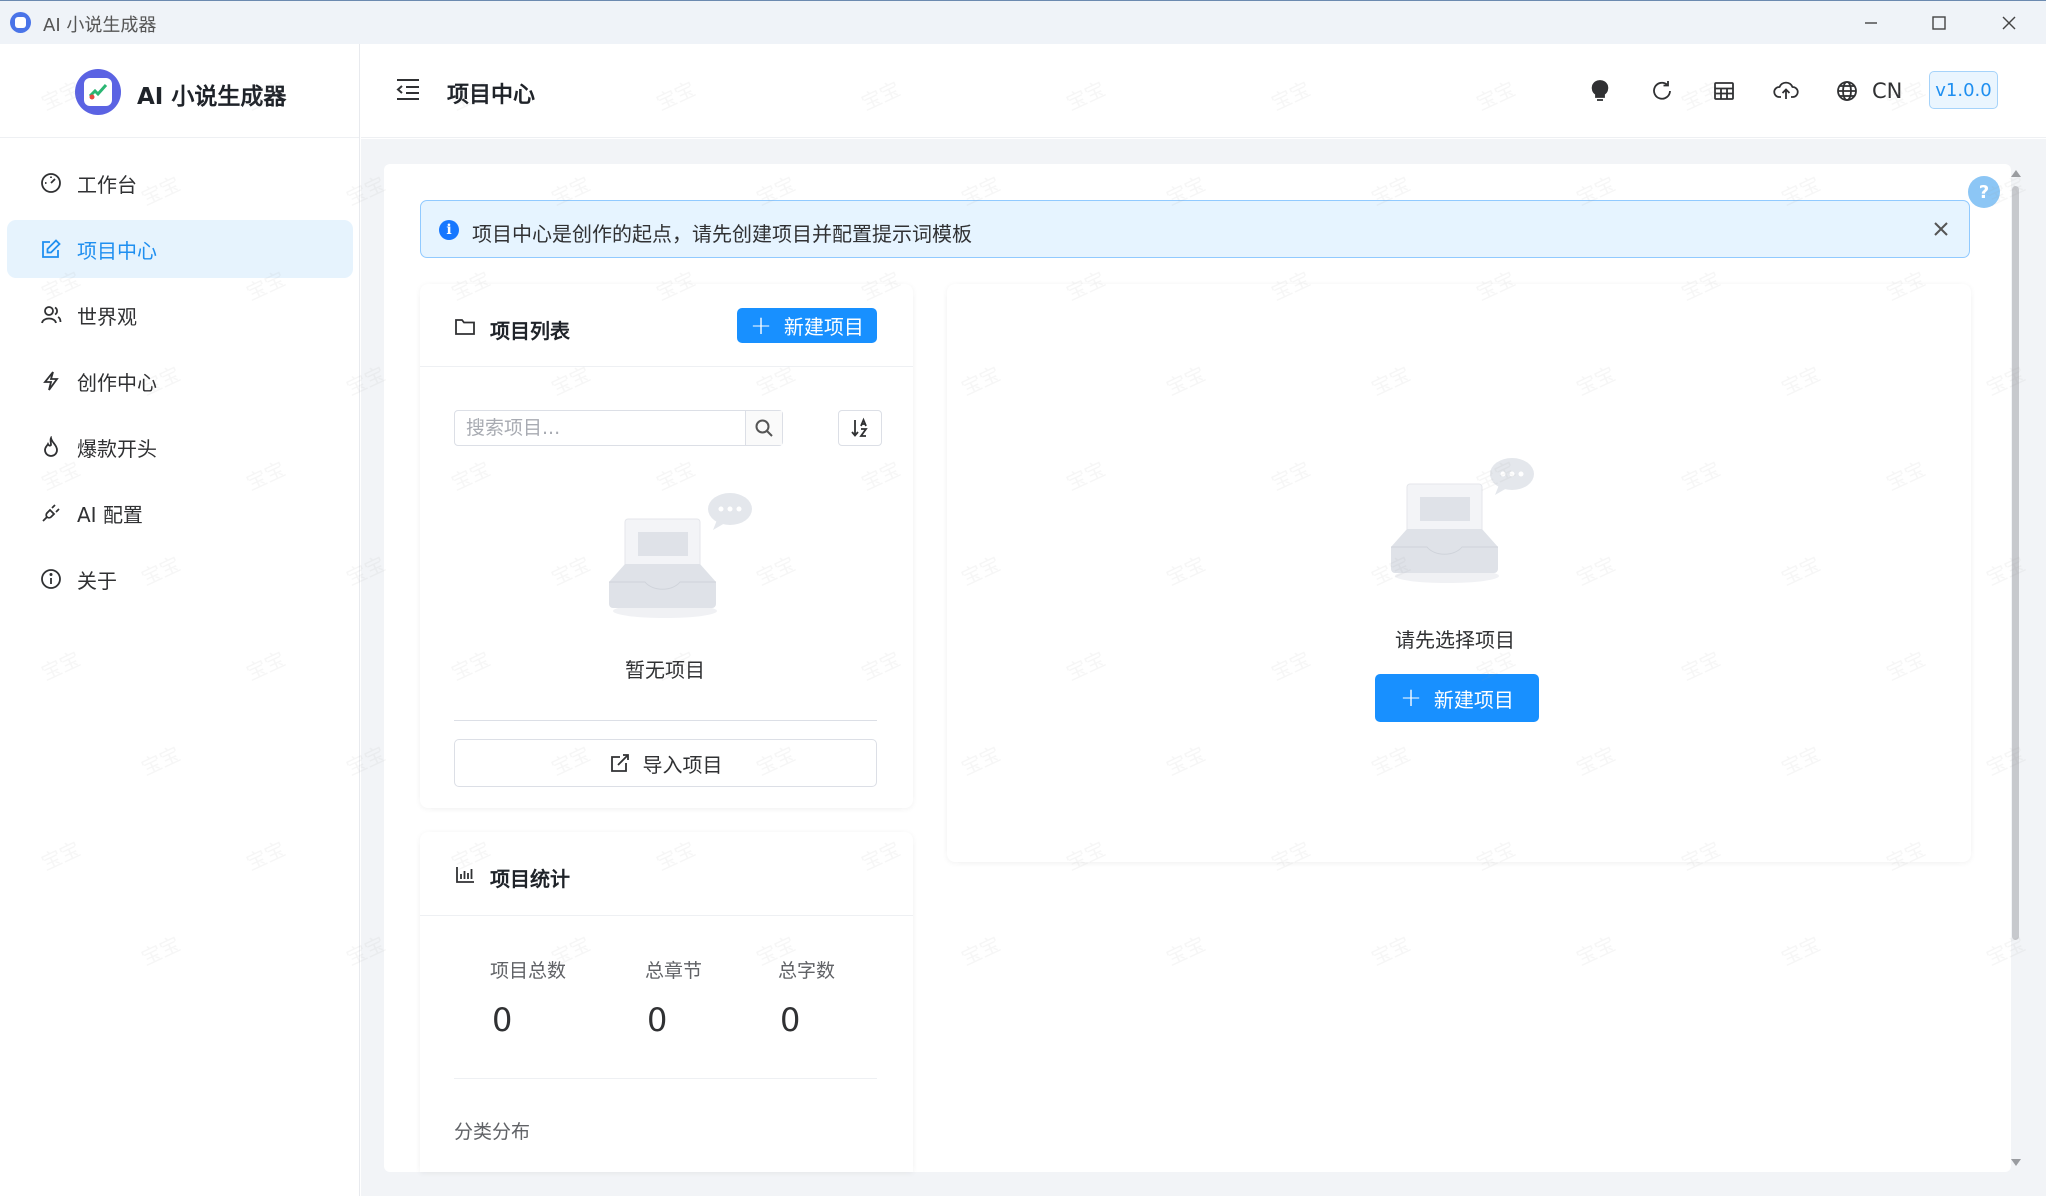 The image size is (2046, 1196). I want to click on sidebar-item-worldview: 世界观, so click(180, 315).